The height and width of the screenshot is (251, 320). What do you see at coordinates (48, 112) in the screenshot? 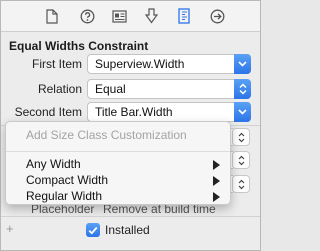
I see `second-item-label: Second Item` at bounding box center [48, 112].